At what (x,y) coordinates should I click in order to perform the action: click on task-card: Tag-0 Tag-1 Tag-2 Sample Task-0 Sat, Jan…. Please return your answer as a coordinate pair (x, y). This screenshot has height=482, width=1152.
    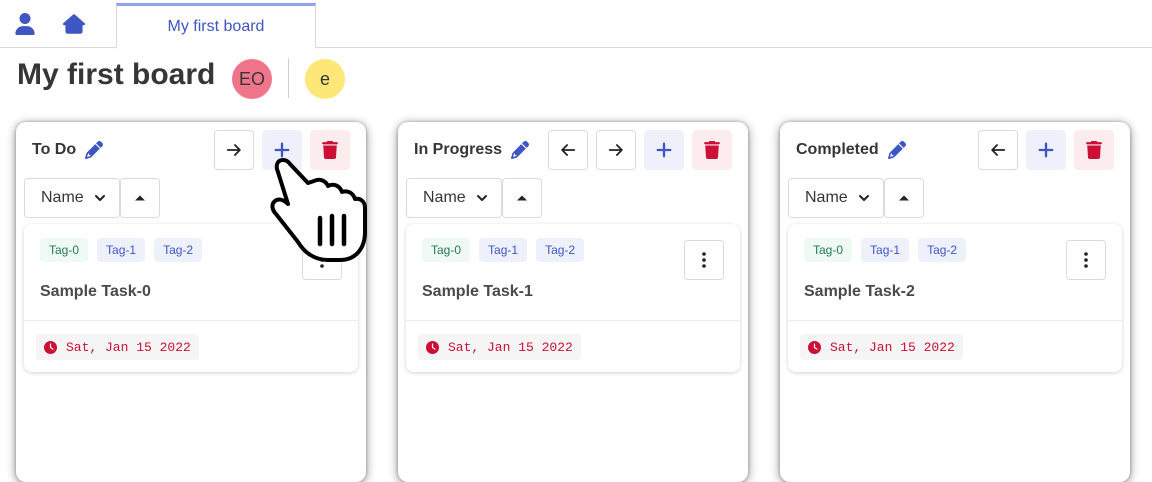
    Looking at the image, I should click on (191, 298).